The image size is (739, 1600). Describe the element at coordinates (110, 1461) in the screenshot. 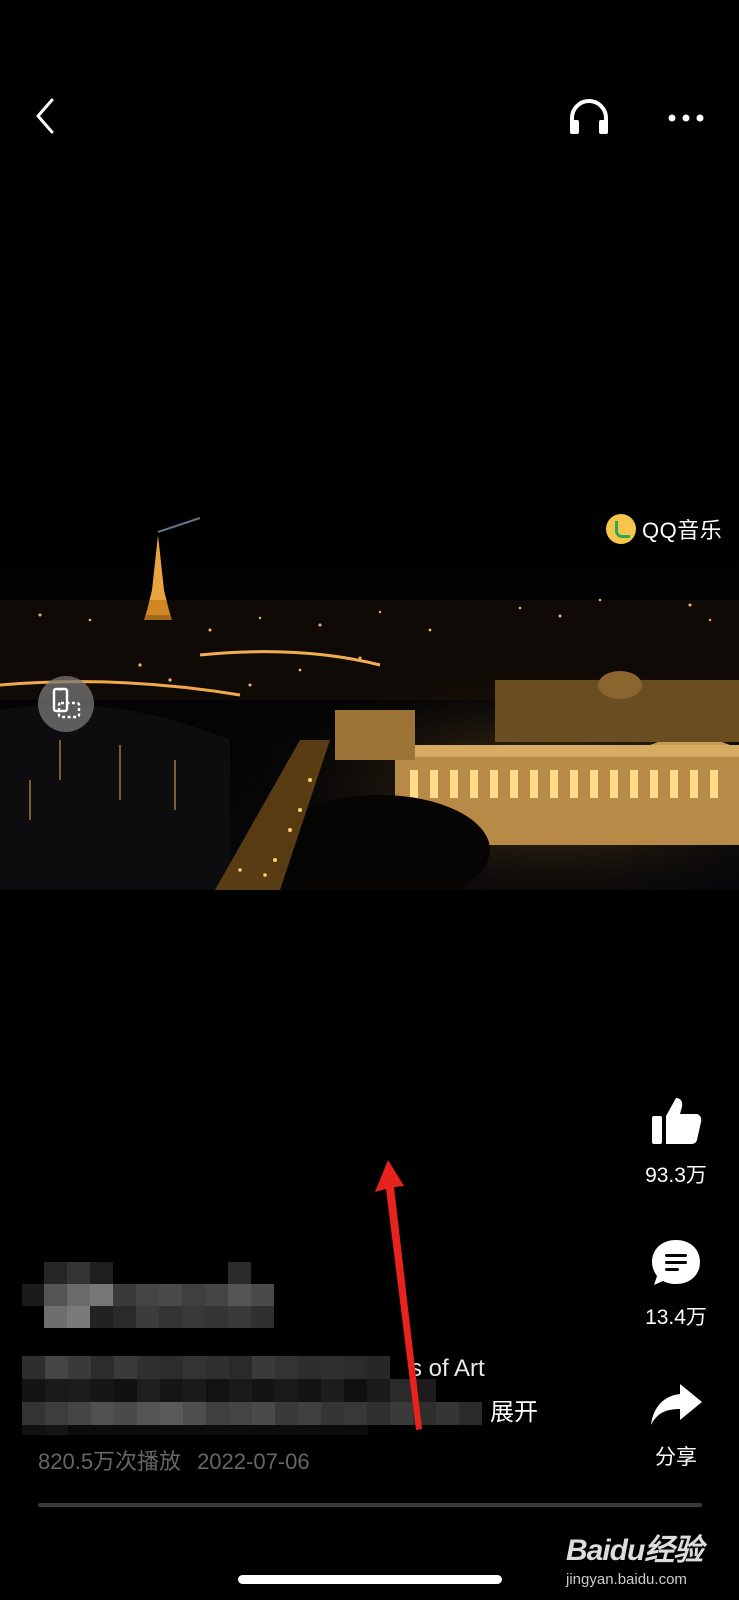

I see `play-count: 820.5万次播放` at that location.